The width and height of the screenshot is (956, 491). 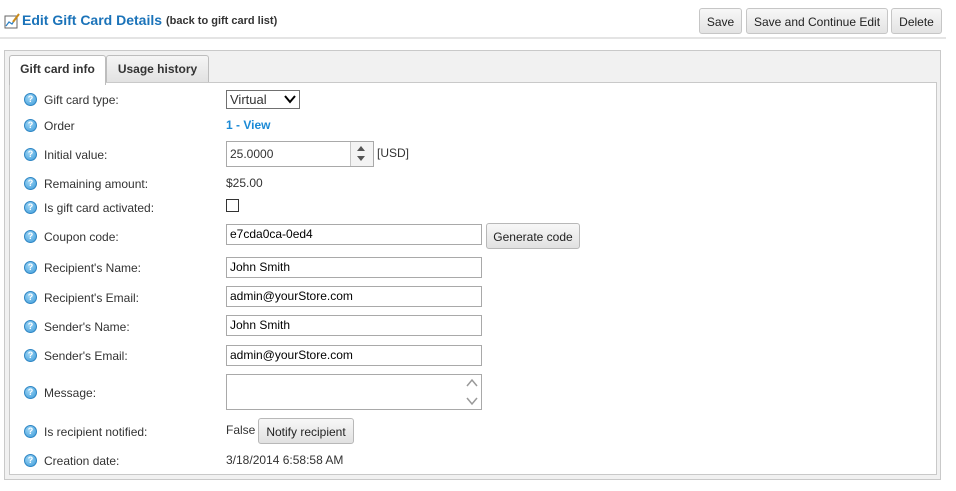 I want to click on activated-label: Is gift card activated:, so click(x=99, y=208).